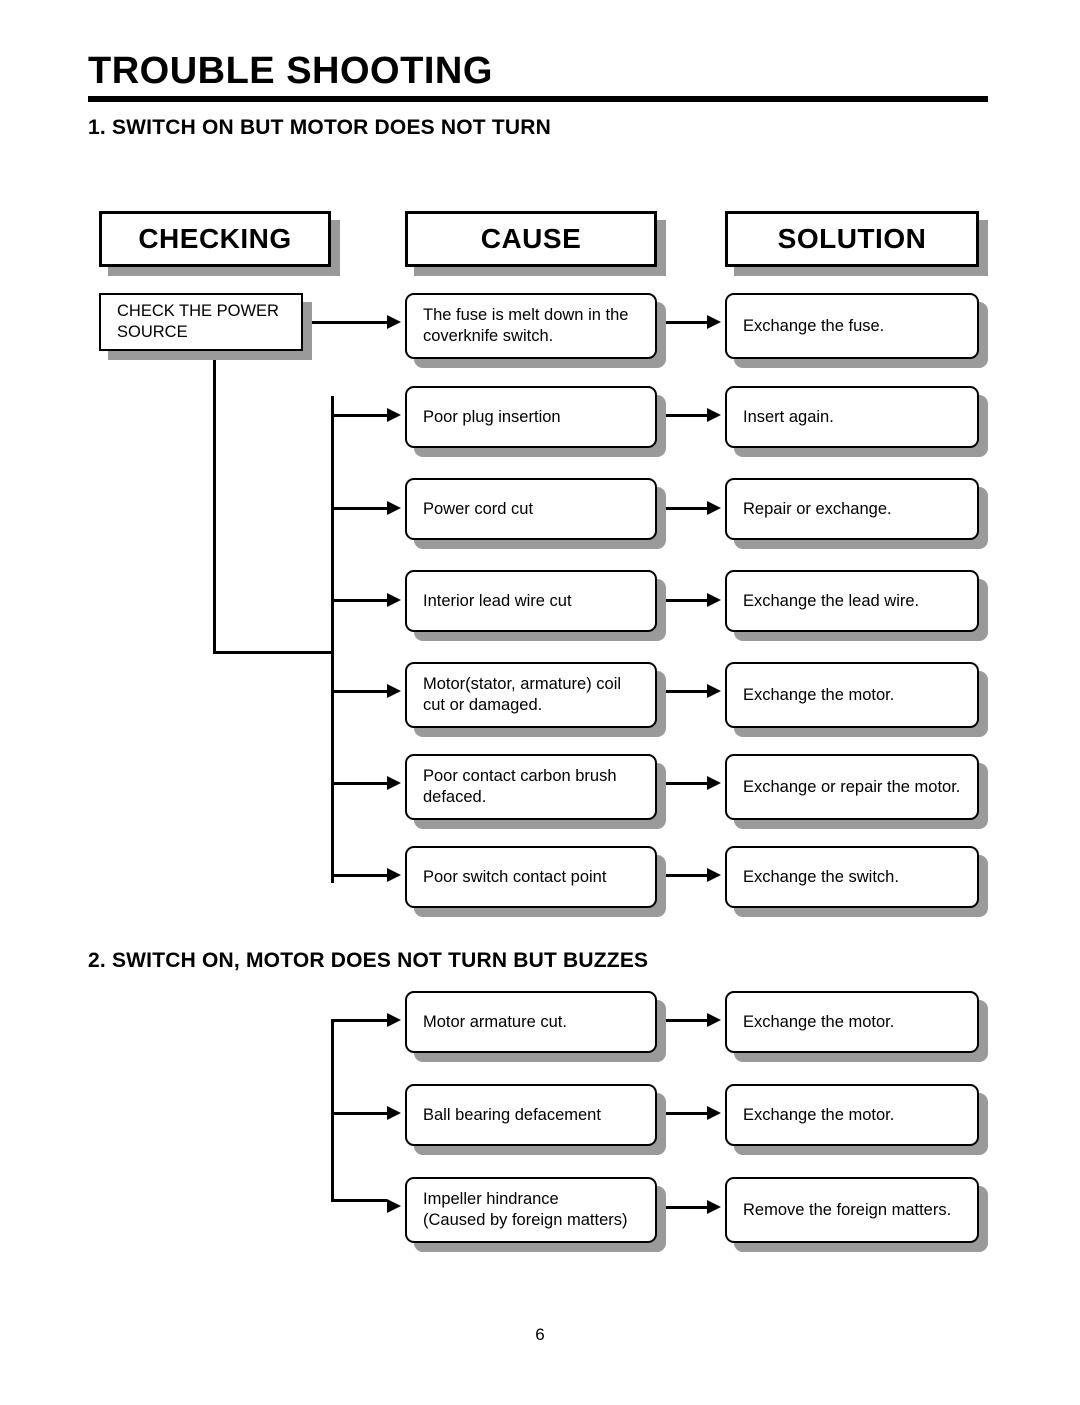 This screenshot has width=1080, height=1405. Describe the element at coordinates (819, 1021) in the screenshot. I see `solution-box-8-label: Exchange the motor.` at that location.